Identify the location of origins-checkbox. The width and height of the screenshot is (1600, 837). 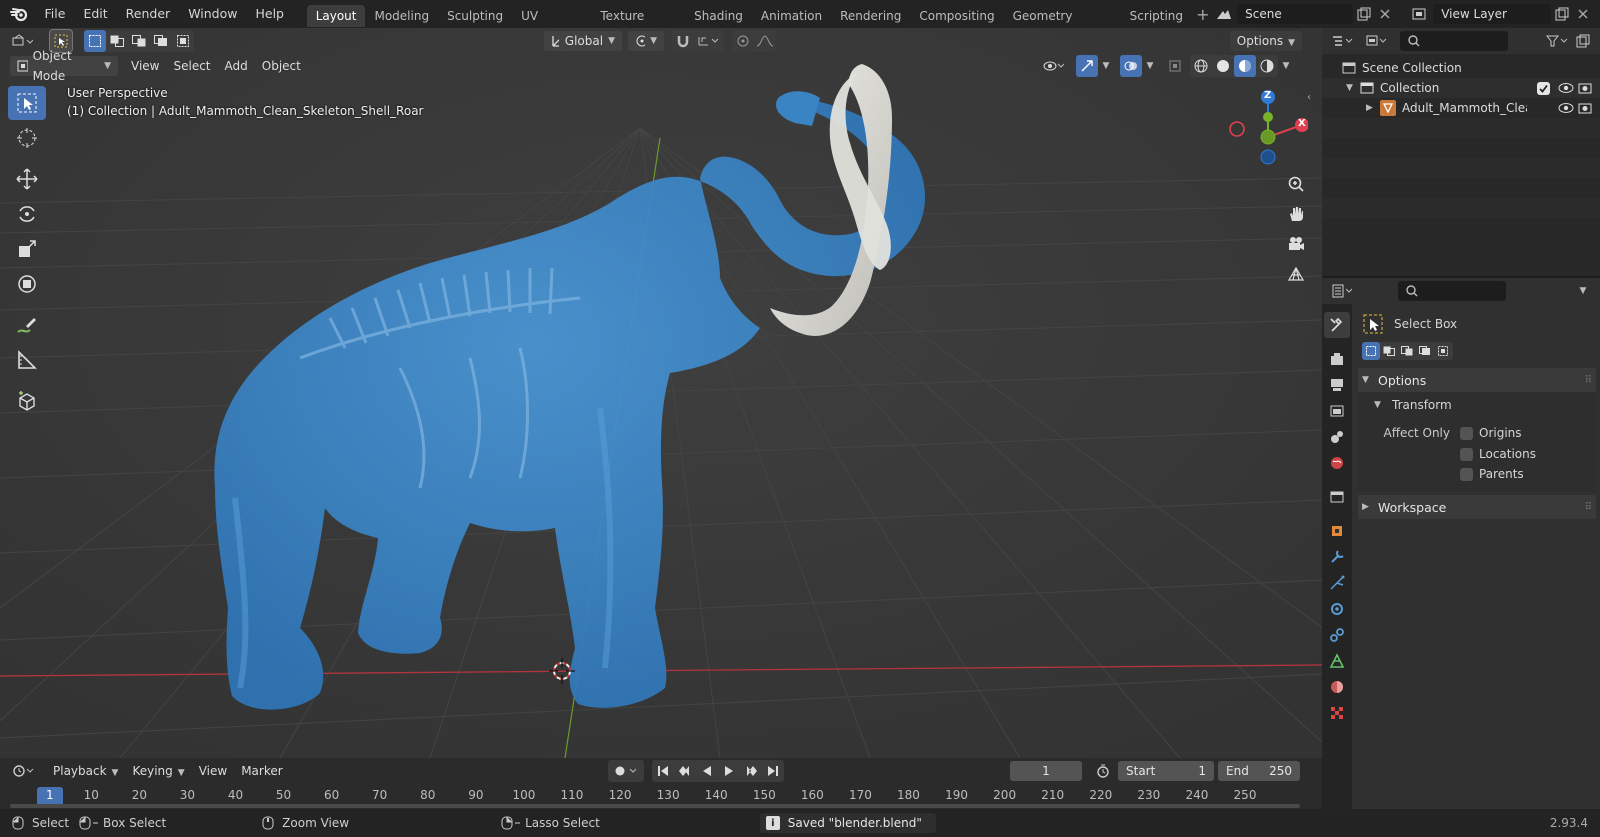
(1466, 433).